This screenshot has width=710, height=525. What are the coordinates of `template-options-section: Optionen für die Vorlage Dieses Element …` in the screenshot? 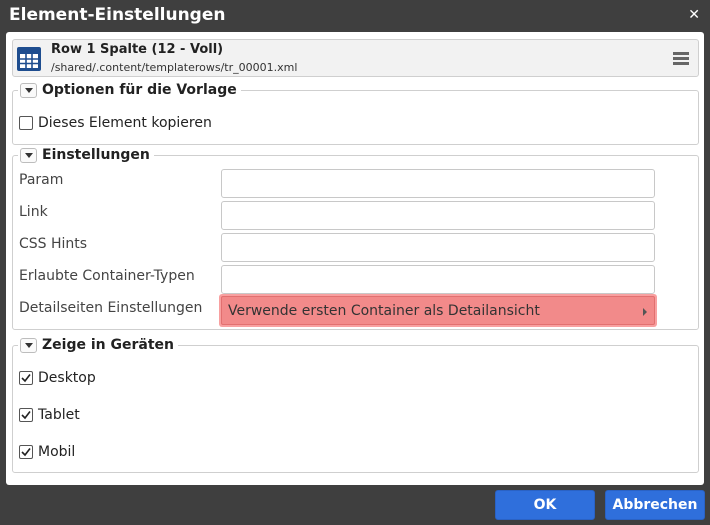 It's located at (355, 112).